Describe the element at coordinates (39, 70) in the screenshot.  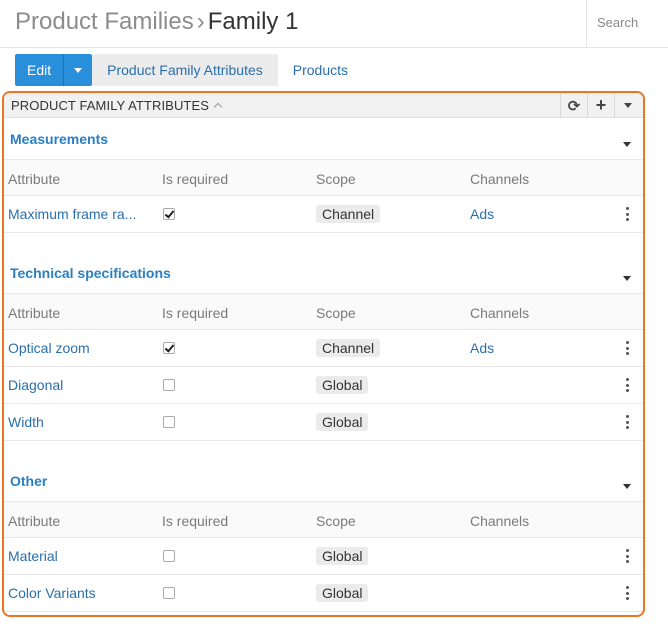
I see `edit-button: Edit` at that location.